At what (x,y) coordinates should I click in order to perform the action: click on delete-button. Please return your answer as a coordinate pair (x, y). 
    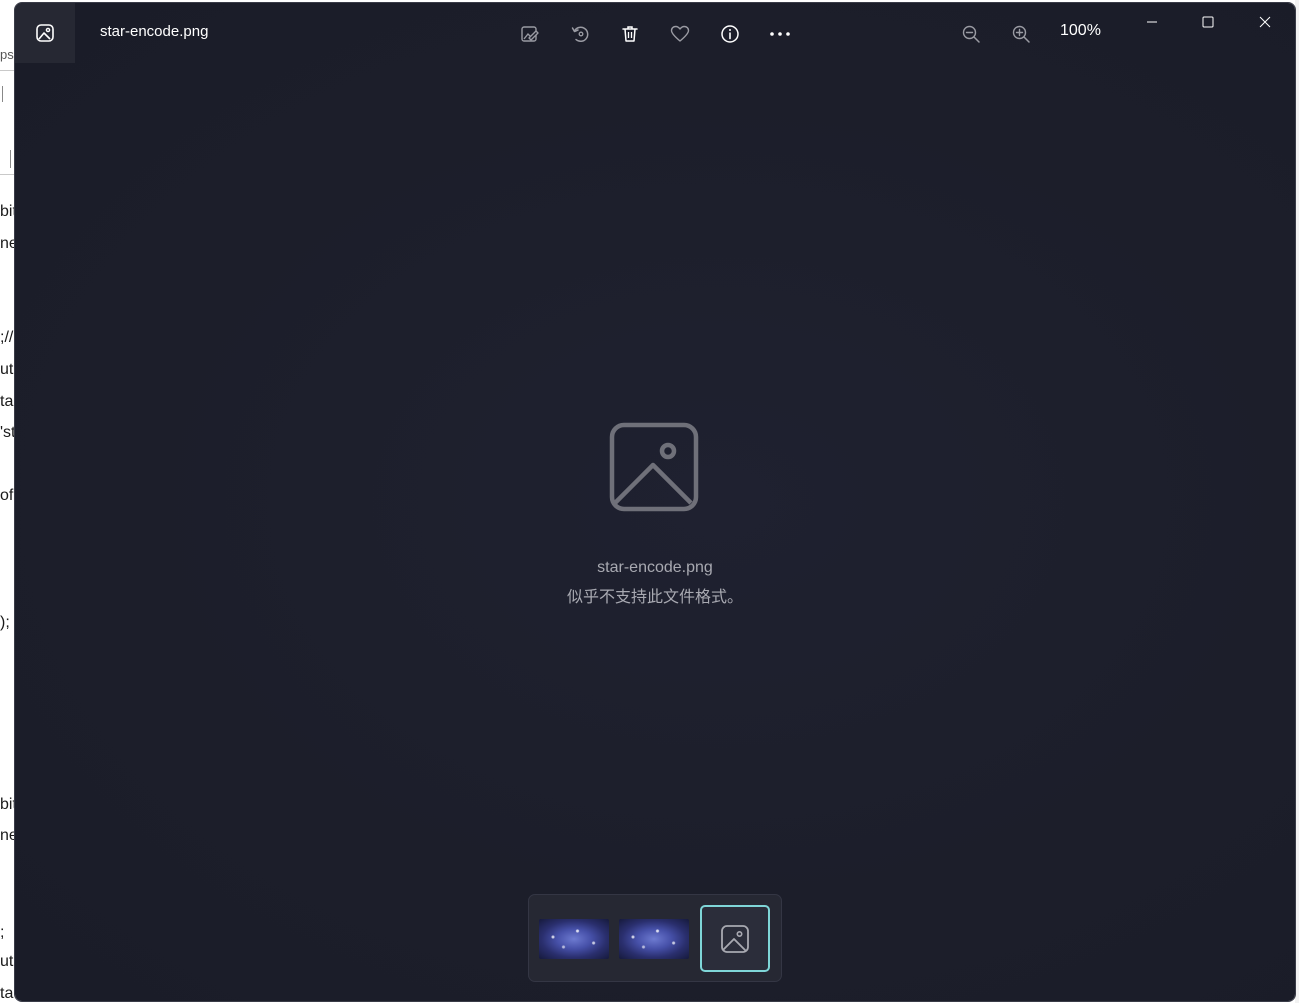
    Looking at the image, I should click on (630, 34).